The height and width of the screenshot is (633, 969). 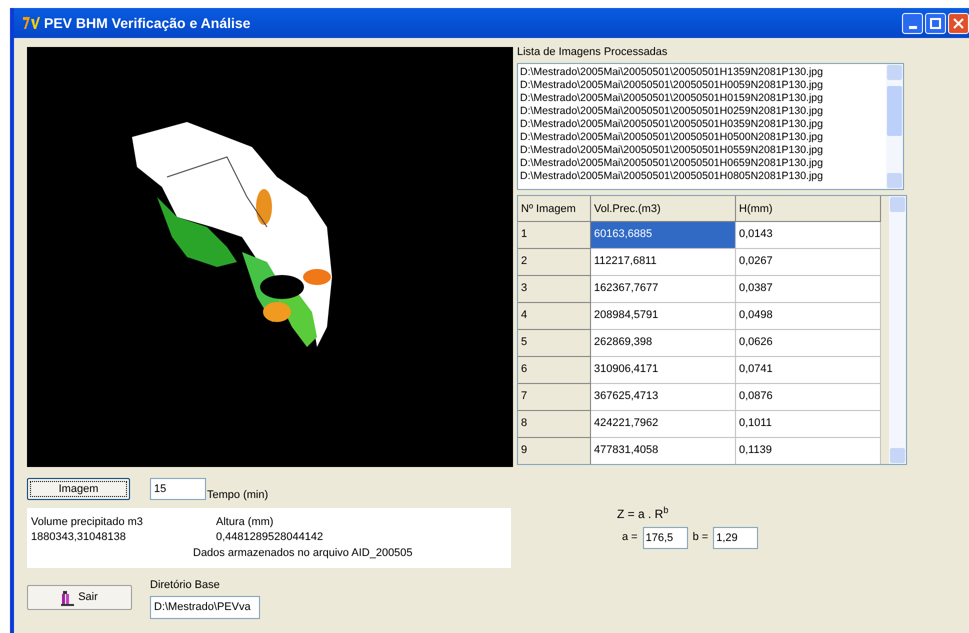 What do you see at coordinates (237, 495) in the screenshot?
I see `time-label: Tempo (min)` at bounding box center [237, 495].